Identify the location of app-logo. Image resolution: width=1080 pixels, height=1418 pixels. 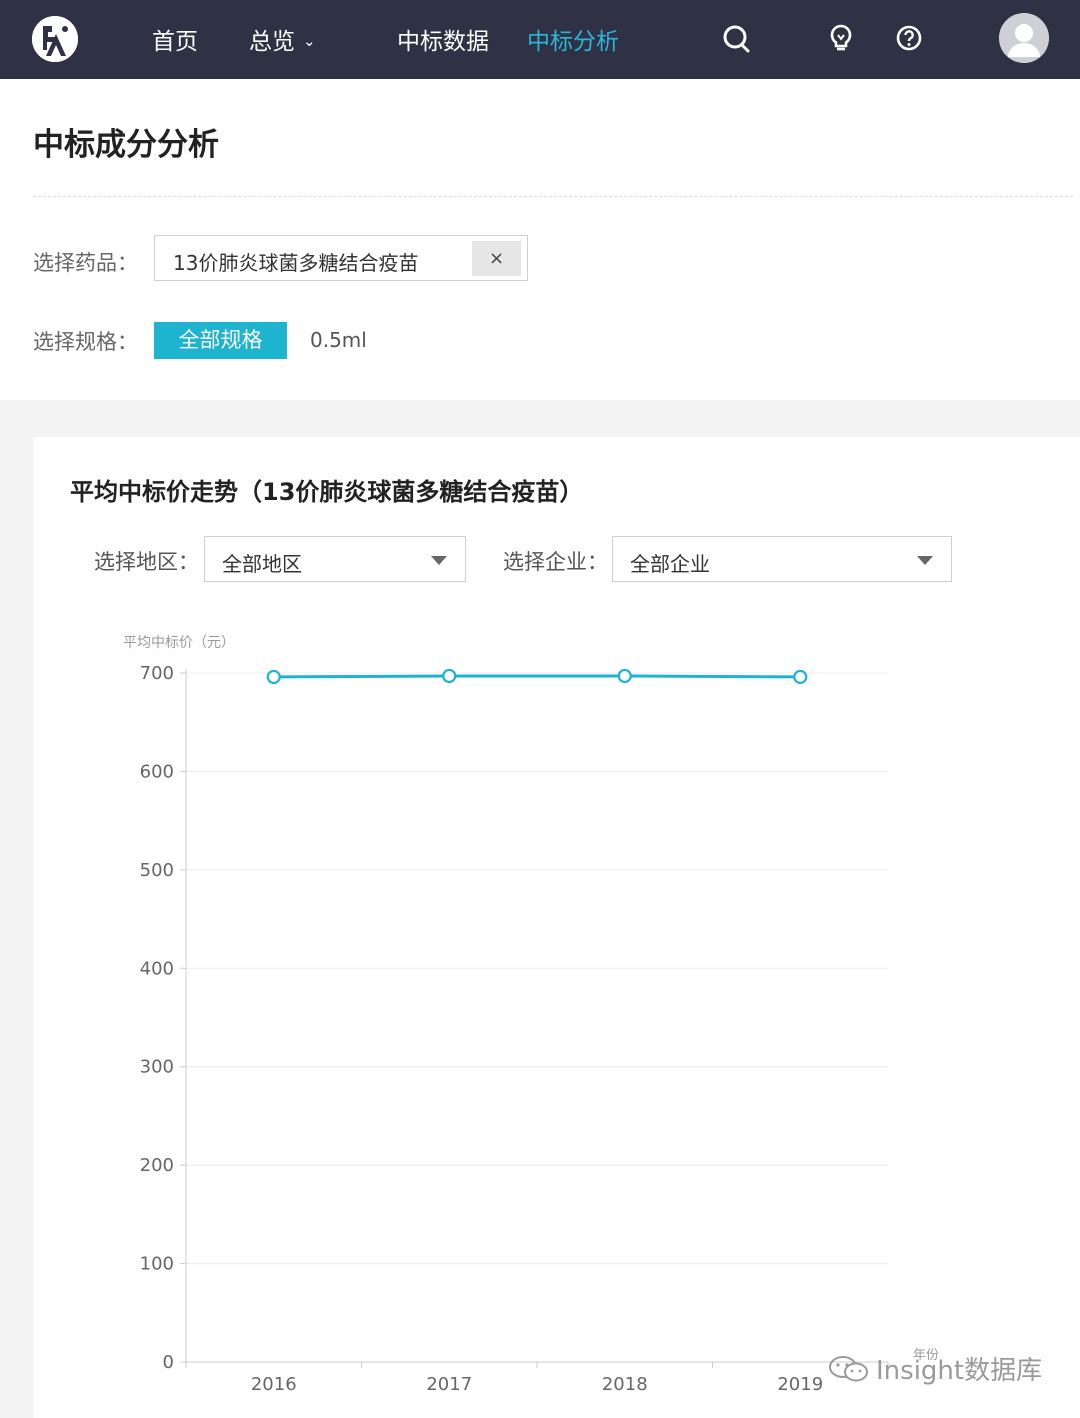
(55, 39).